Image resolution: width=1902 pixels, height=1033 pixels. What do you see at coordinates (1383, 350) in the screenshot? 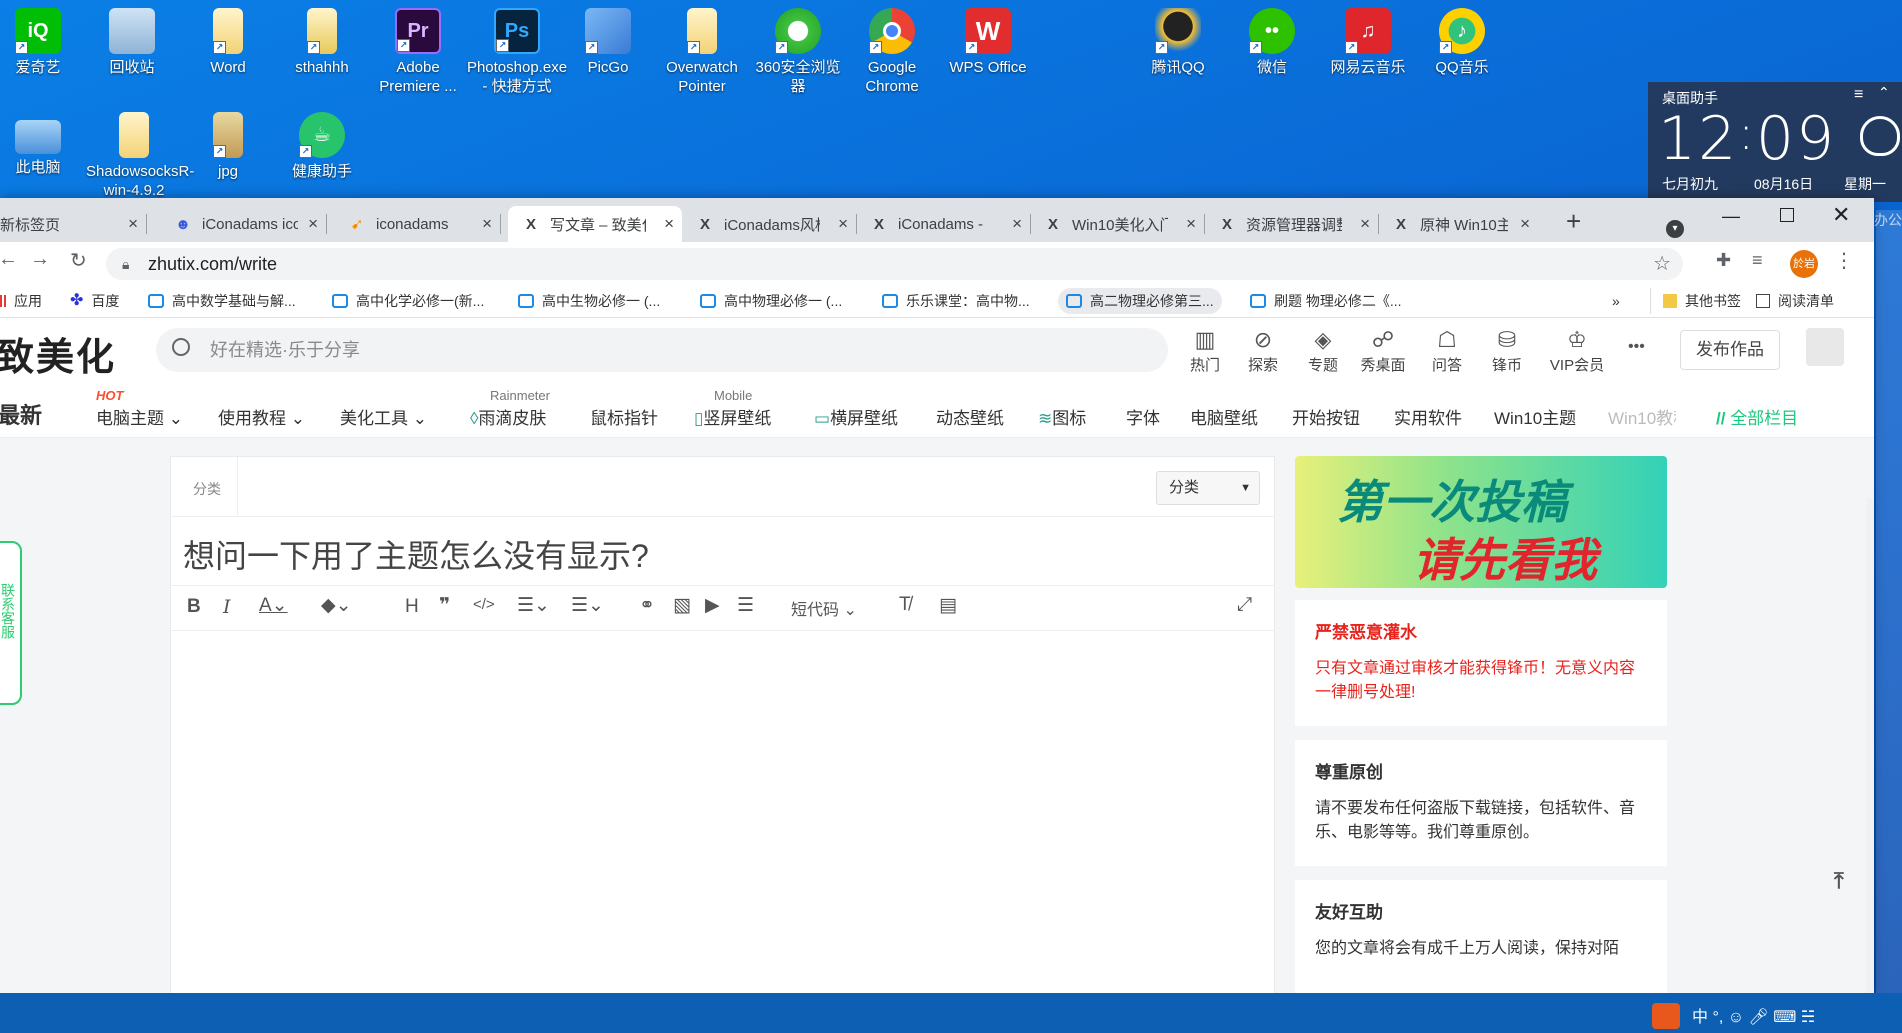
I see `nav-desktop-show: ☍ 秀桌面` at bounding box center [1383, 350].